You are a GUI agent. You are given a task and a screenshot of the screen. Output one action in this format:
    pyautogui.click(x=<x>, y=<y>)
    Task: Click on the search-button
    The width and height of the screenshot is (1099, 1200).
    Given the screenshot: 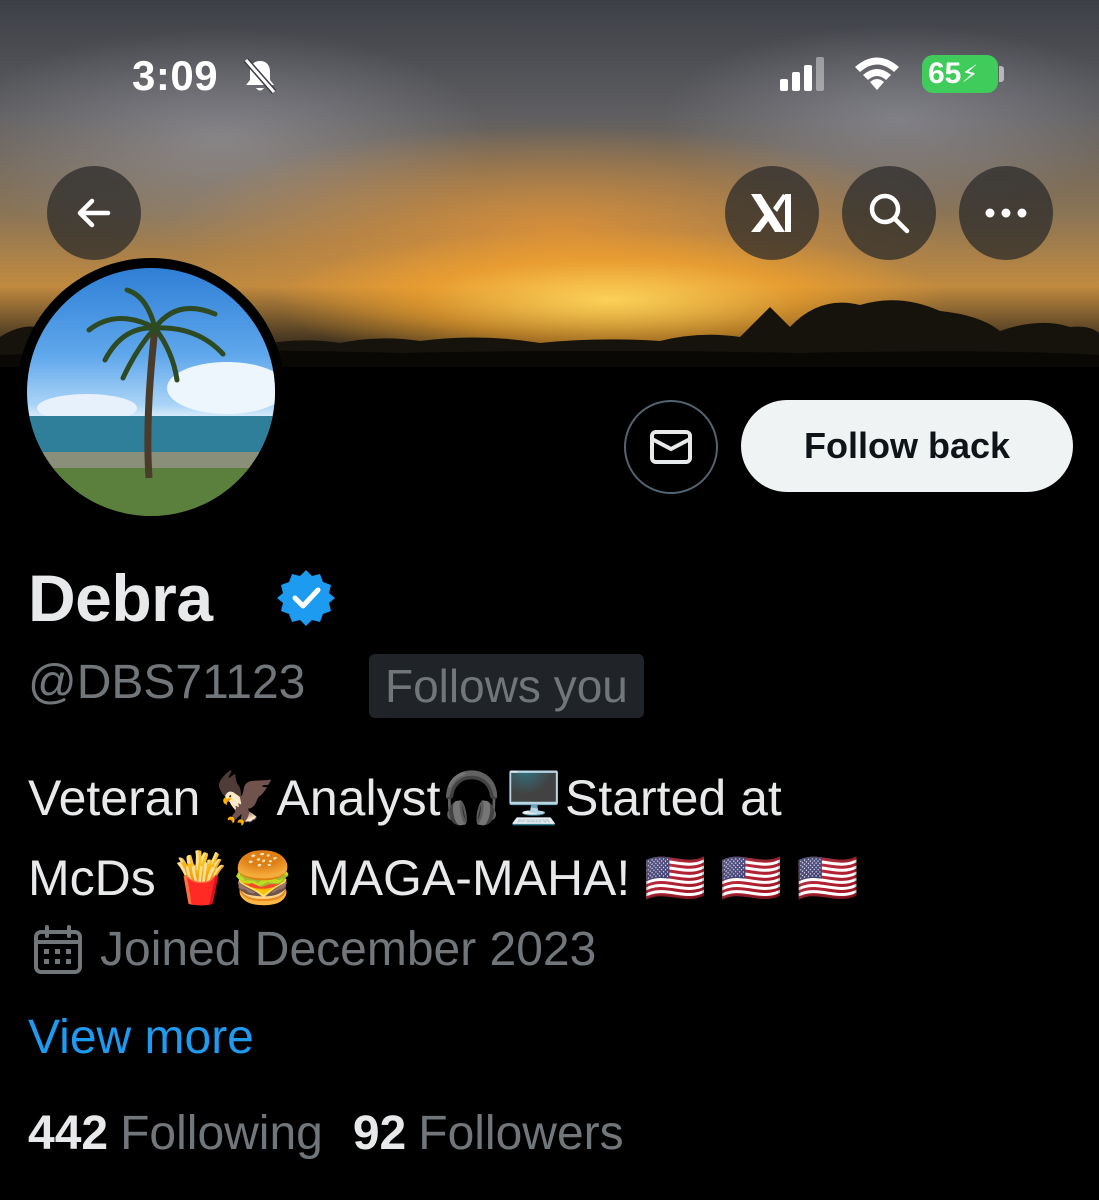 What is the action you would take?
    pyautogui.click(x=889, y=213)
    